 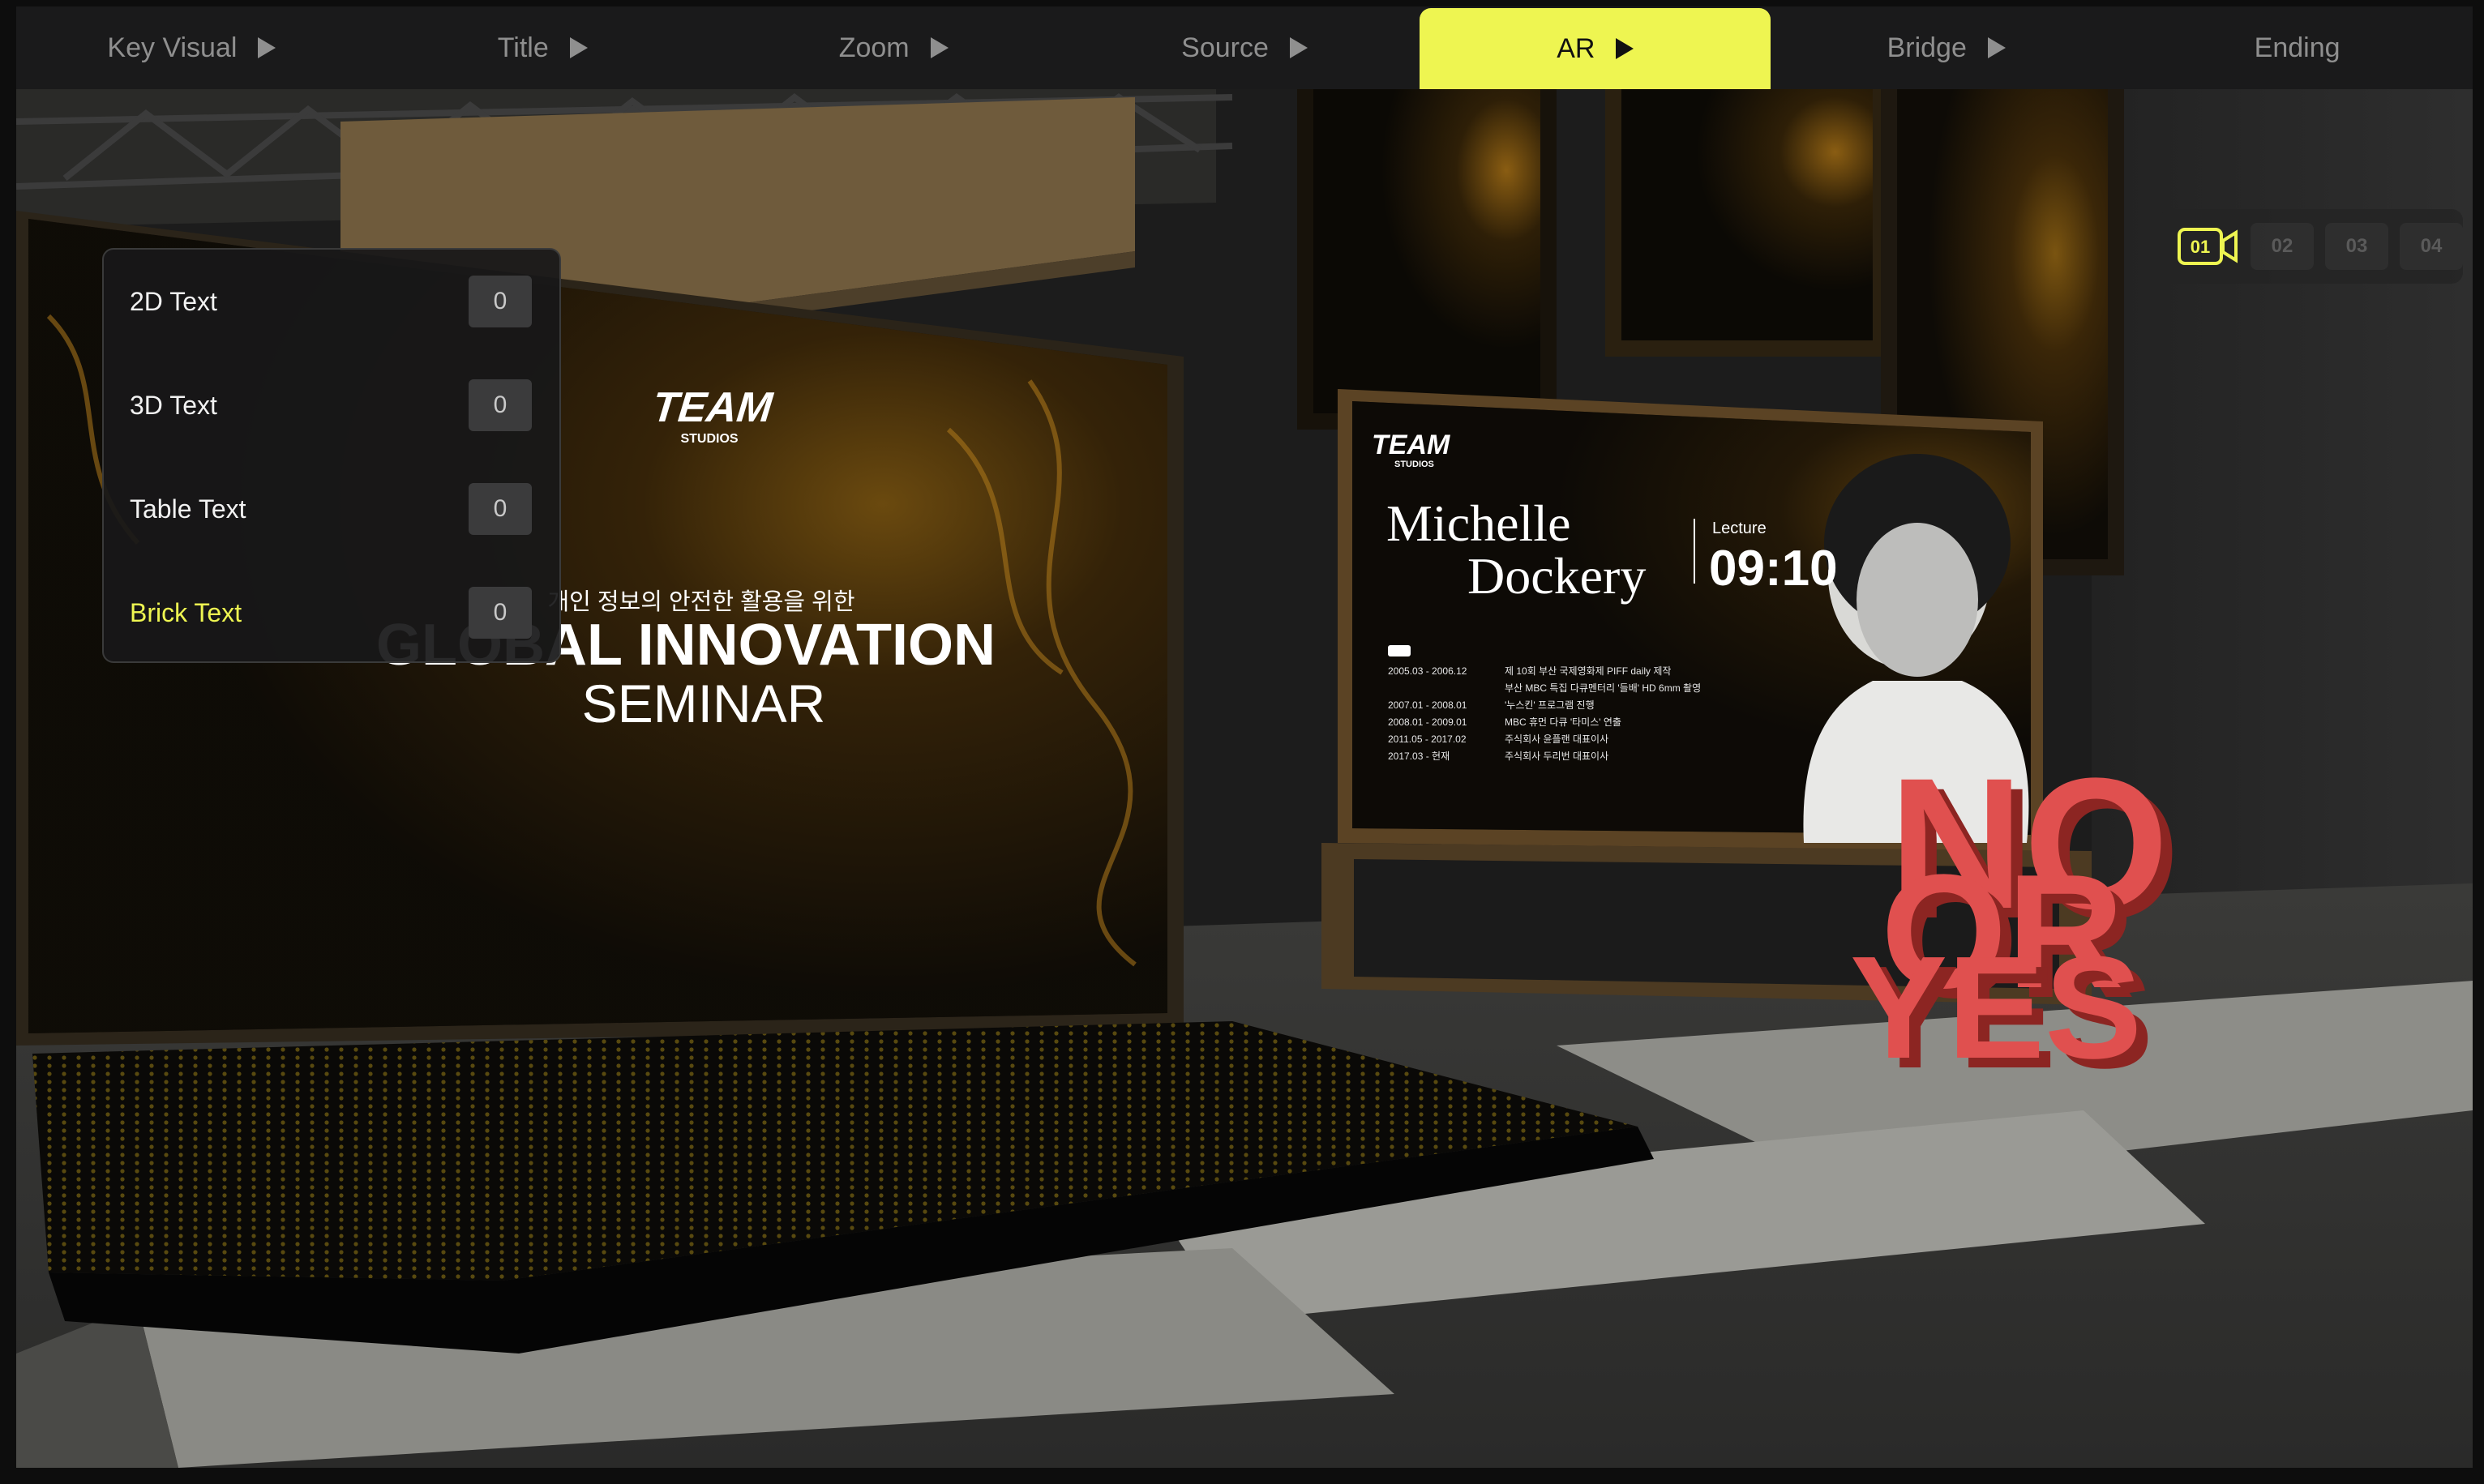 I want to click on camera-01-button: 01, so click(x=2207, y=246).